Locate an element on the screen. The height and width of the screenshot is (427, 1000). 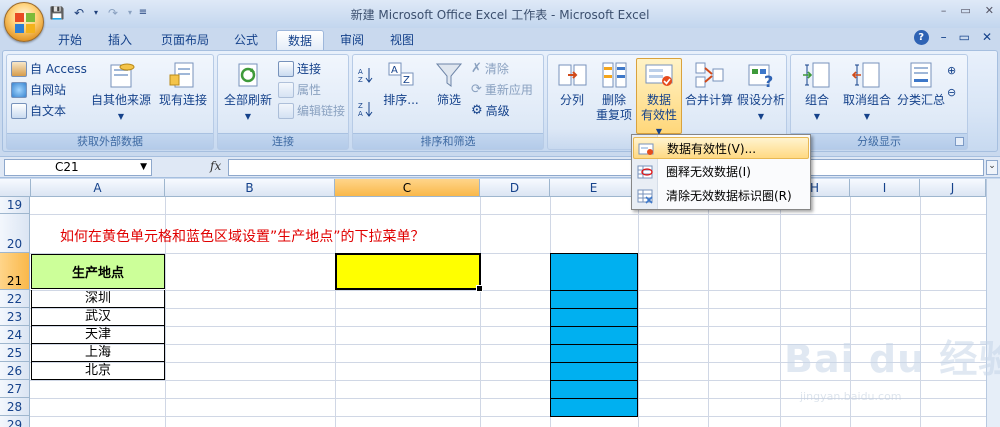
existing-connections-button: 现有连接 is located at coordinates (183, 83).